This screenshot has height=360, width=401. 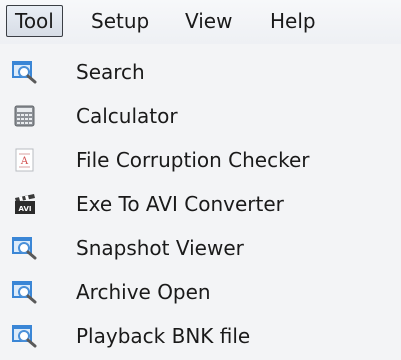 What do you see at coordinates (163, 336) in the screenshot?
I see `menu-item-label: Playback BNK file` at bounding box center [163, 336].